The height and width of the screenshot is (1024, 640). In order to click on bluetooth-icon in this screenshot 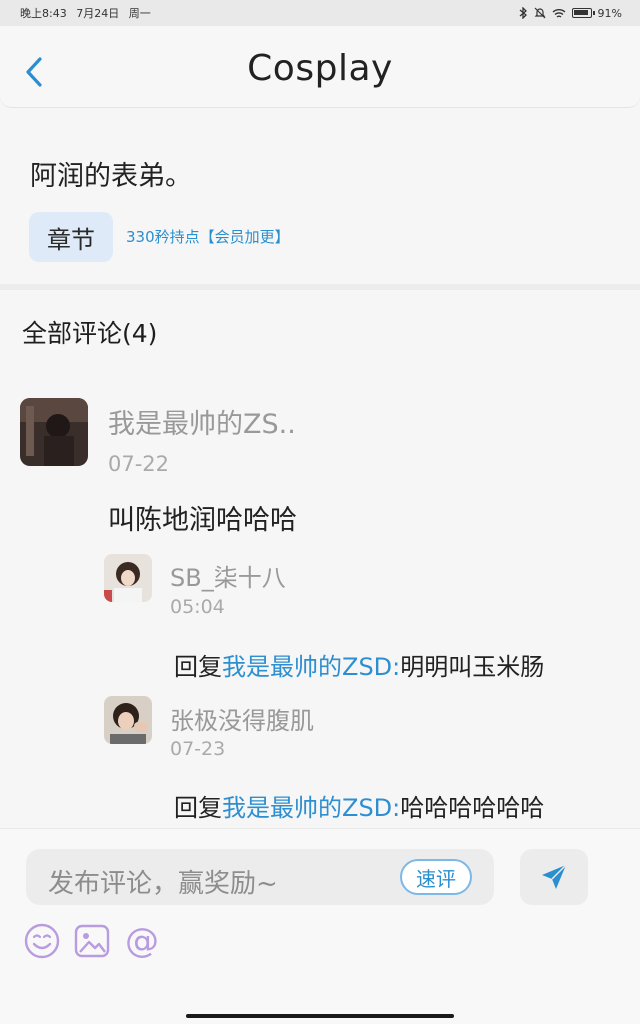, I will do `click(523, 13)`.